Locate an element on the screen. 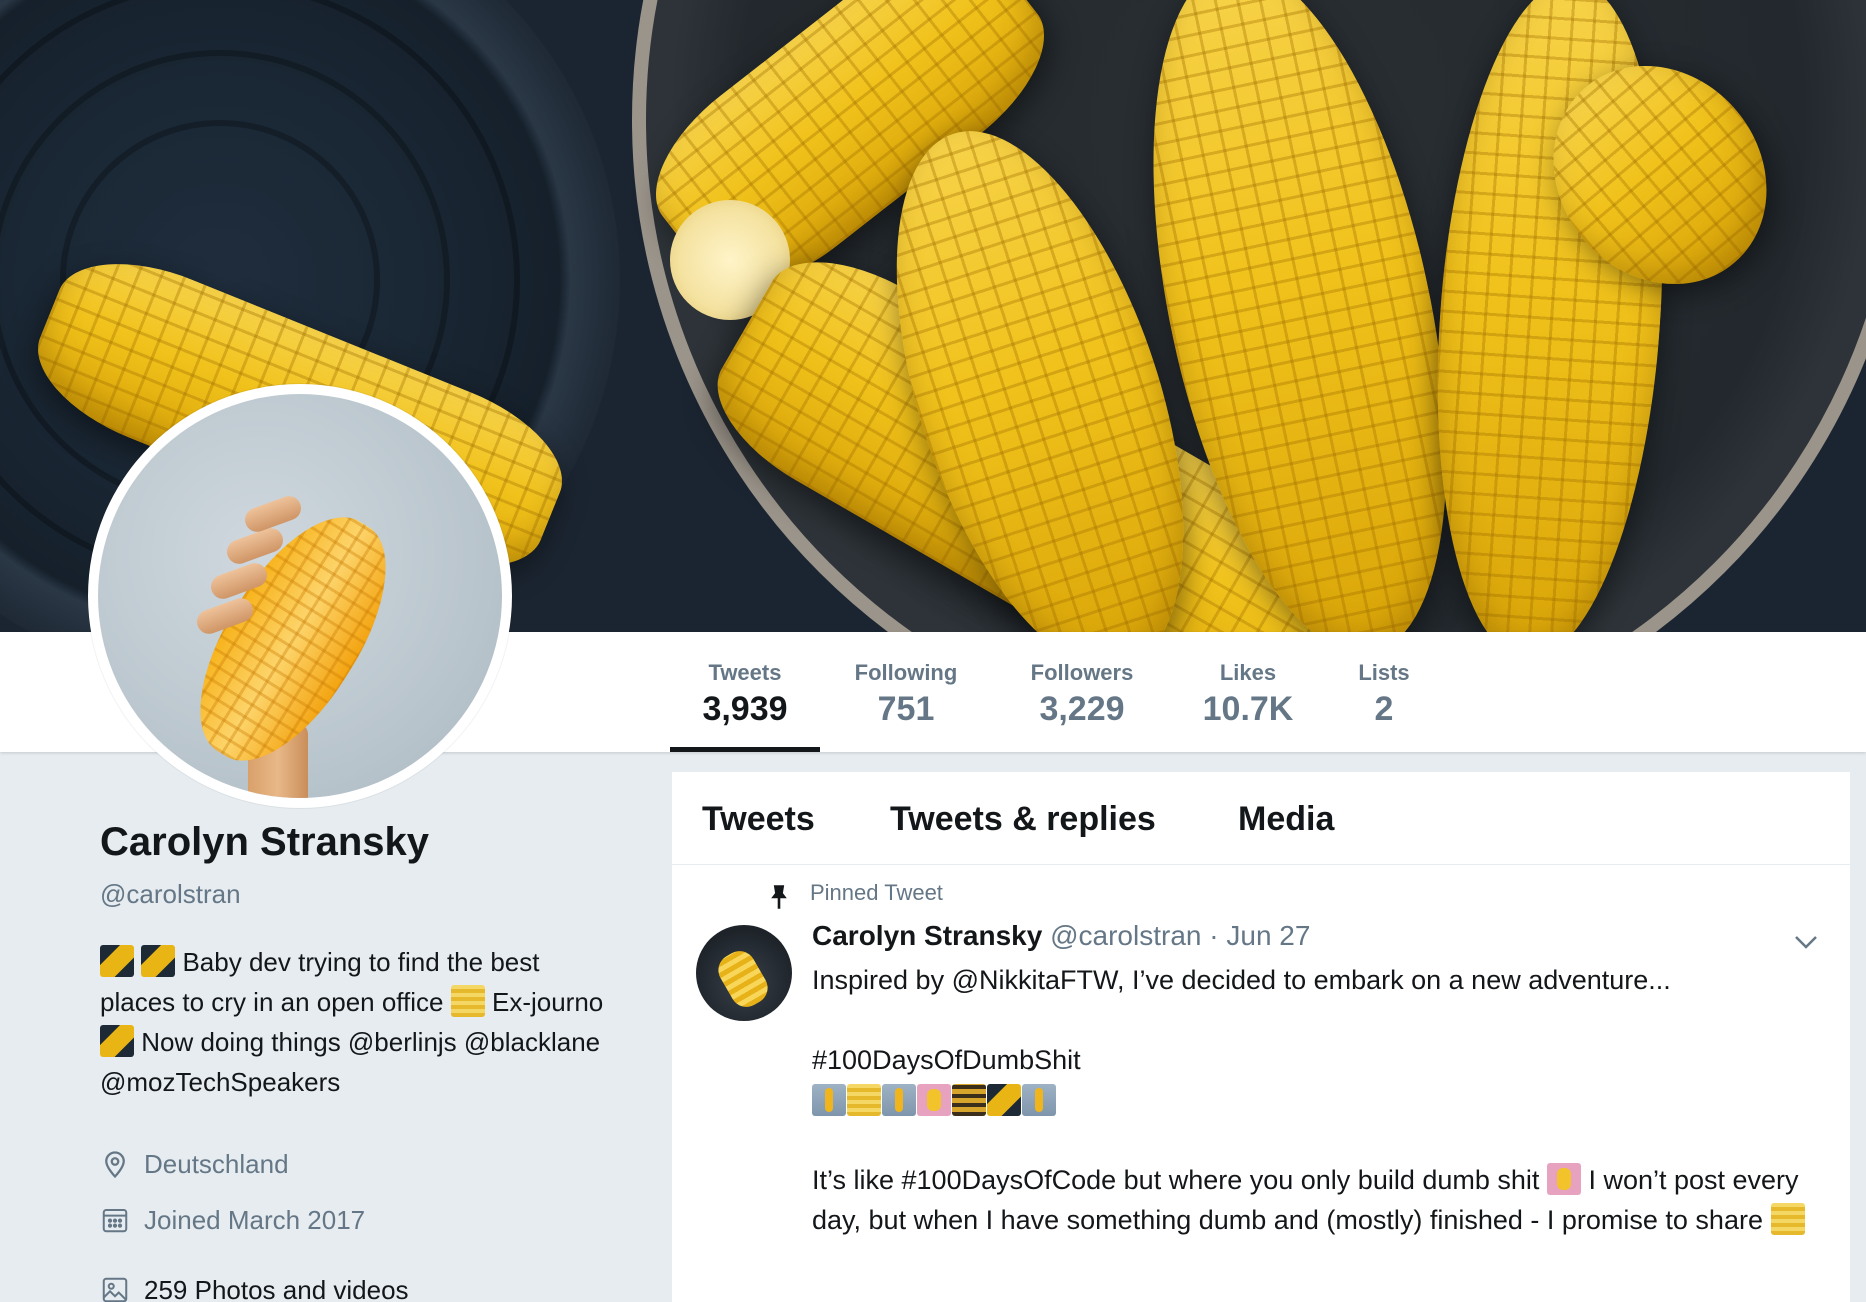 The height and width of the screenshot is (1302, 1866). stat-followers: Followers 3,229 is located at coordinates (1082, 692).